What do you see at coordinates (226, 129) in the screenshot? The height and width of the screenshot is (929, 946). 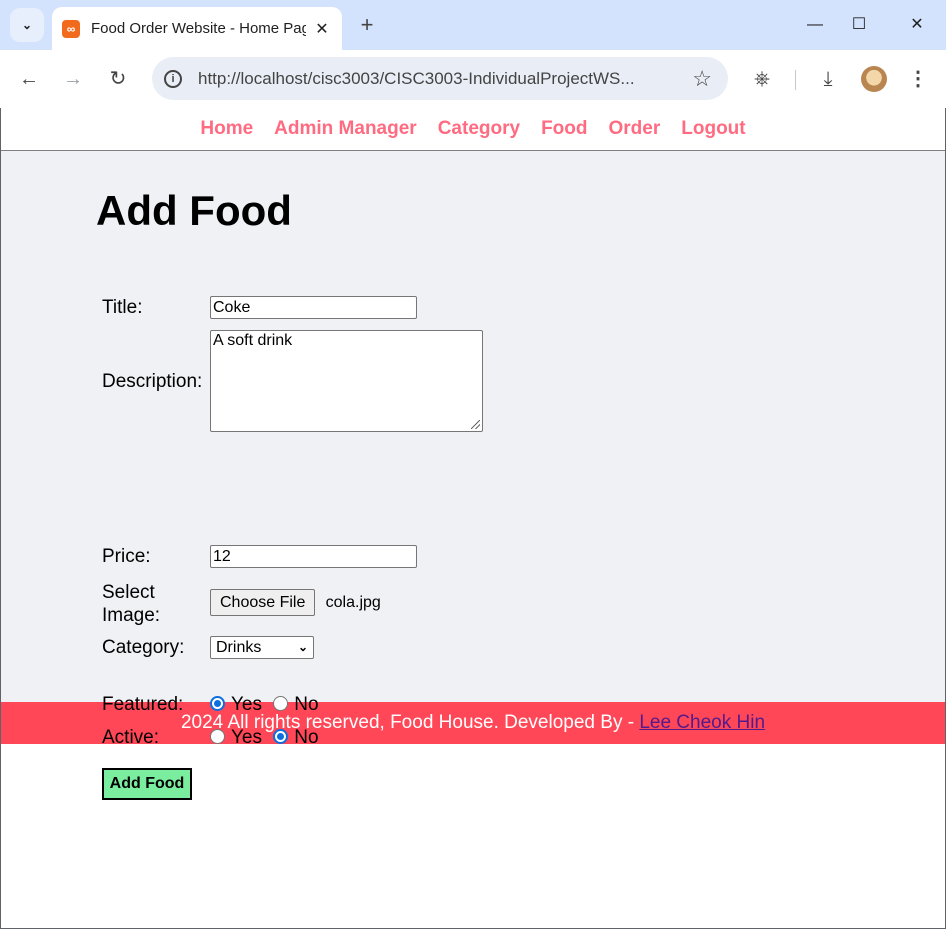 I see `menu-home: Home` at bounding box center [226, 129].